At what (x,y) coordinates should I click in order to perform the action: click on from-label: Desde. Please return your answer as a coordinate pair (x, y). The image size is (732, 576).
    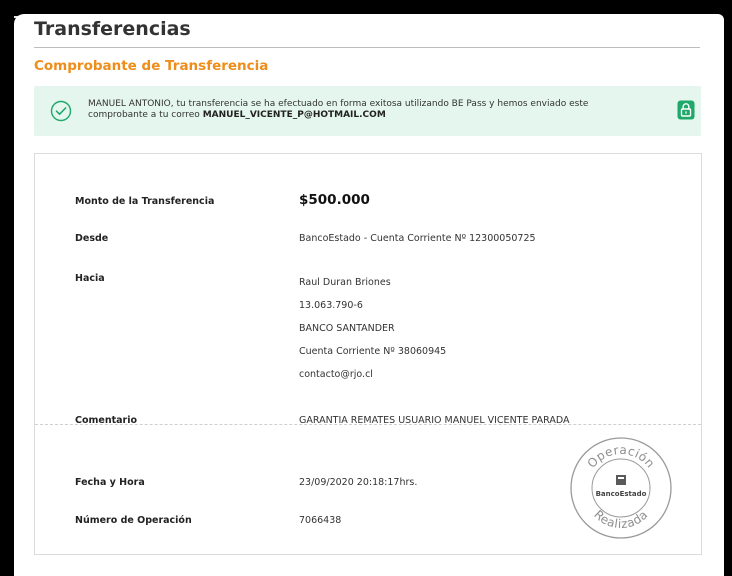
    Looking at the image, I should click on (92, 238).